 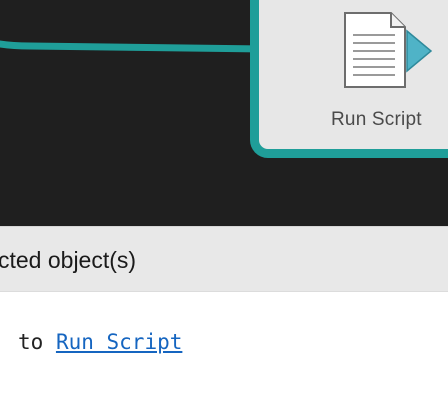 I want to click on connection-description: to Run Script, so click(x=100, y=342).